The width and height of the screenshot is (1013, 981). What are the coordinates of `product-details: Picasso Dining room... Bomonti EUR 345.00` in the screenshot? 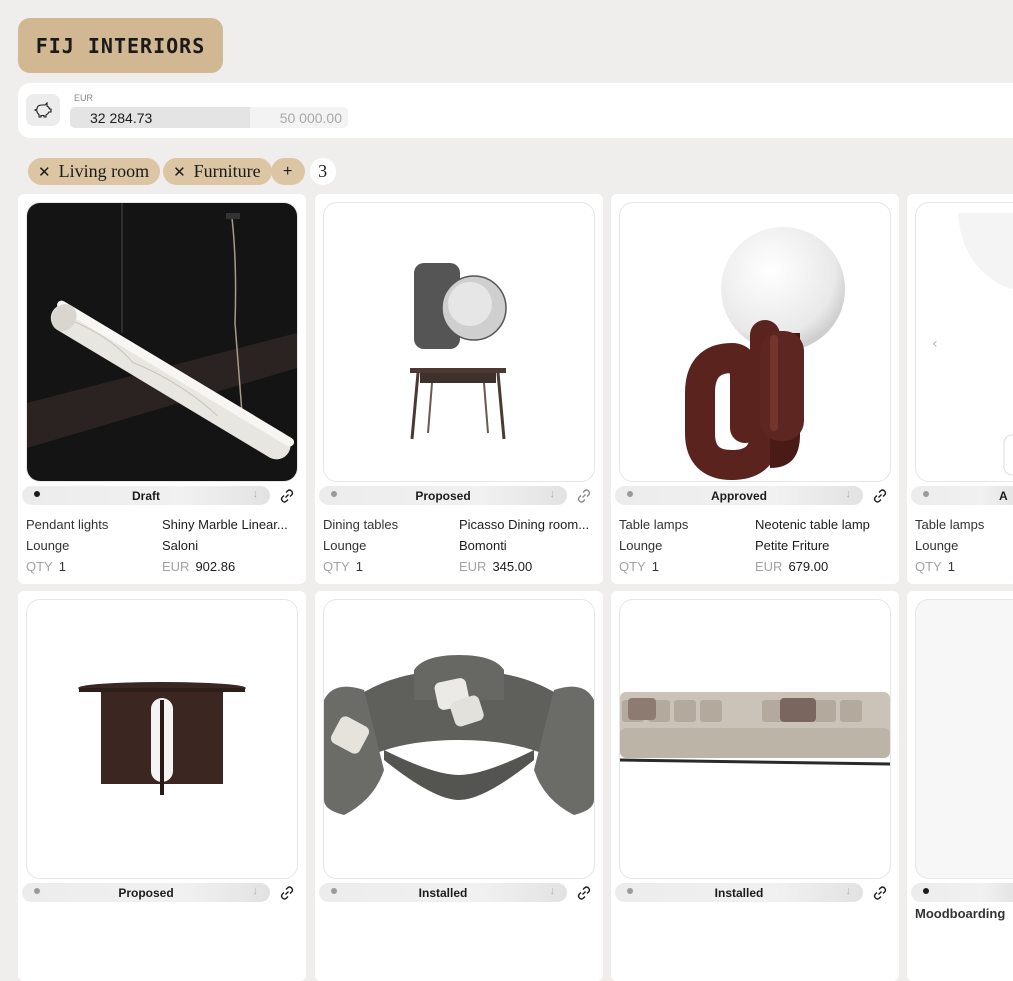 It's located at (529, 545).